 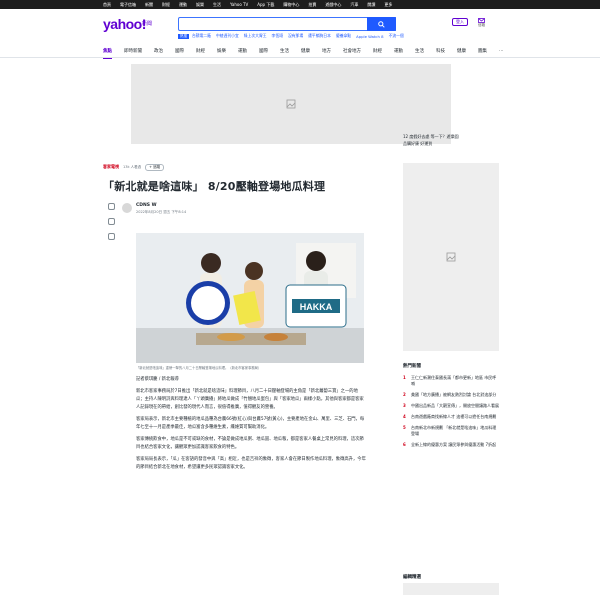 I want to click on topbar-item: 購物中心, so click(x=291, y=5).